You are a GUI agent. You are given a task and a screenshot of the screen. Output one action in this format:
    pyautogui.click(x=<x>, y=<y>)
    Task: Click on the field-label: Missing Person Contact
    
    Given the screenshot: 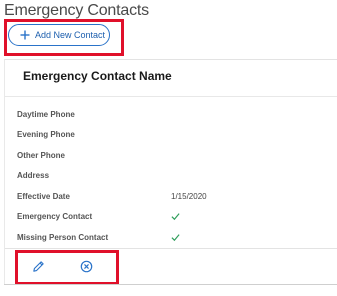 What is the action you would take?
    pyautogui.click(x=63, y=237)
    